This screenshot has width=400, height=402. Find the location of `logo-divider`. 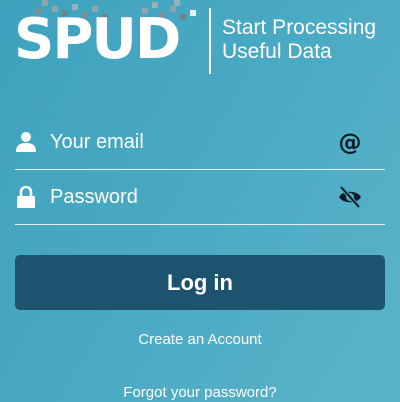

logo-divider is located at coordinates (210, 41).